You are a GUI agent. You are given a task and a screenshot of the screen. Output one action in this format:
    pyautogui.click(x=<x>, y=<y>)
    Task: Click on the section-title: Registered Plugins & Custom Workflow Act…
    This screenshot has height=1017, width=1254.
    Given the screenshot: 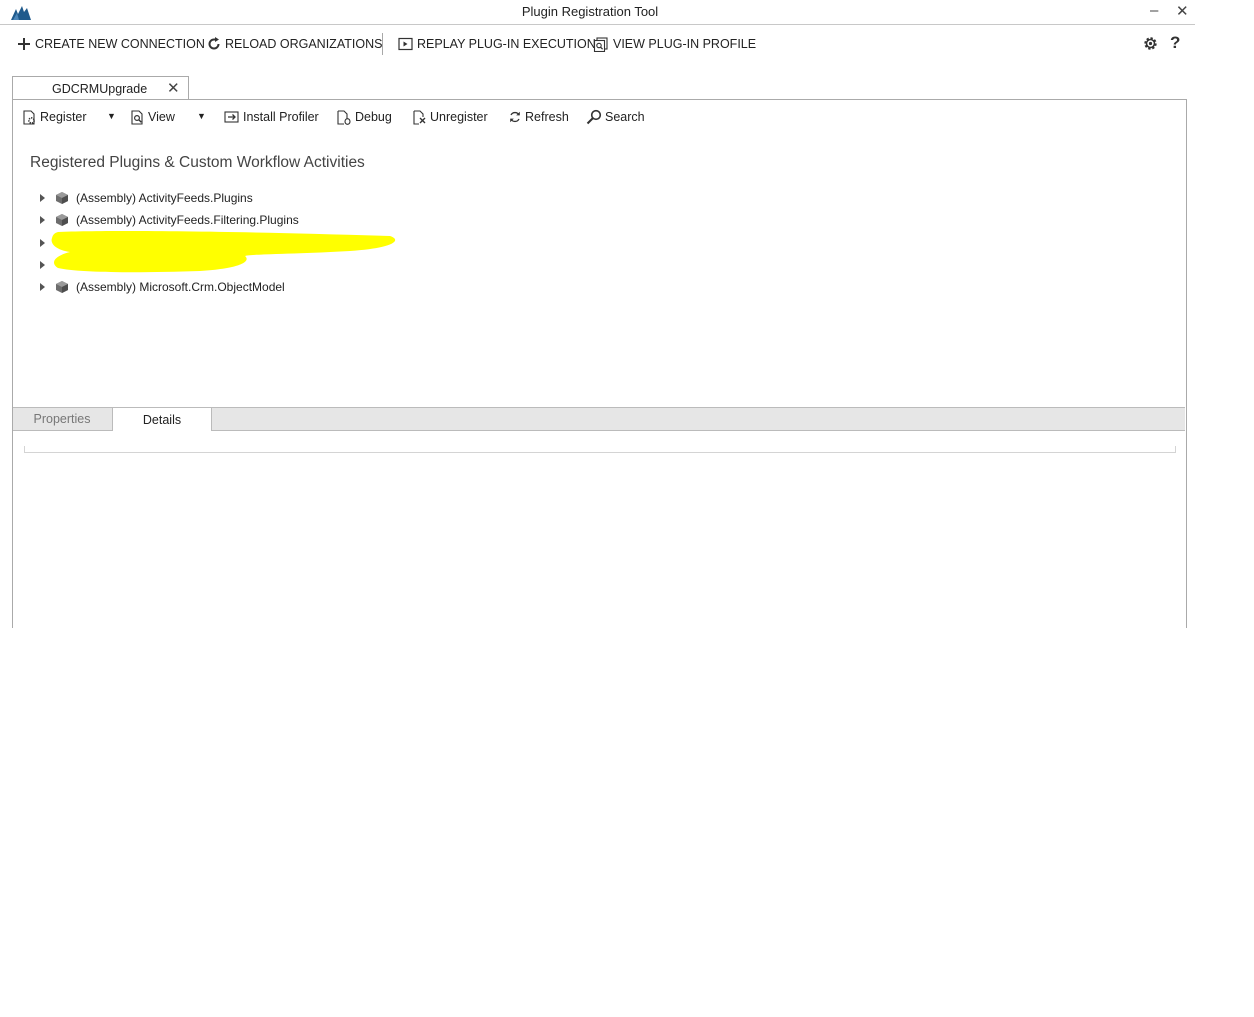 What is the action you would take?
    pyautogui.click(x=197, y=162)
    